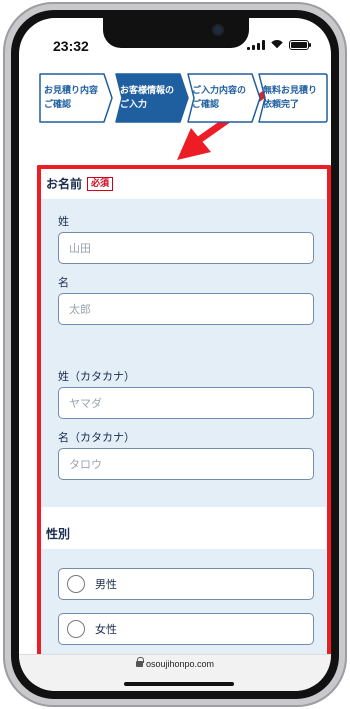 This screenshot has height=709, width=350. What do you see at coordinates (100, 183) in the screenshot?
I see `required-badge: 必須` at bounding box center [100, 183].